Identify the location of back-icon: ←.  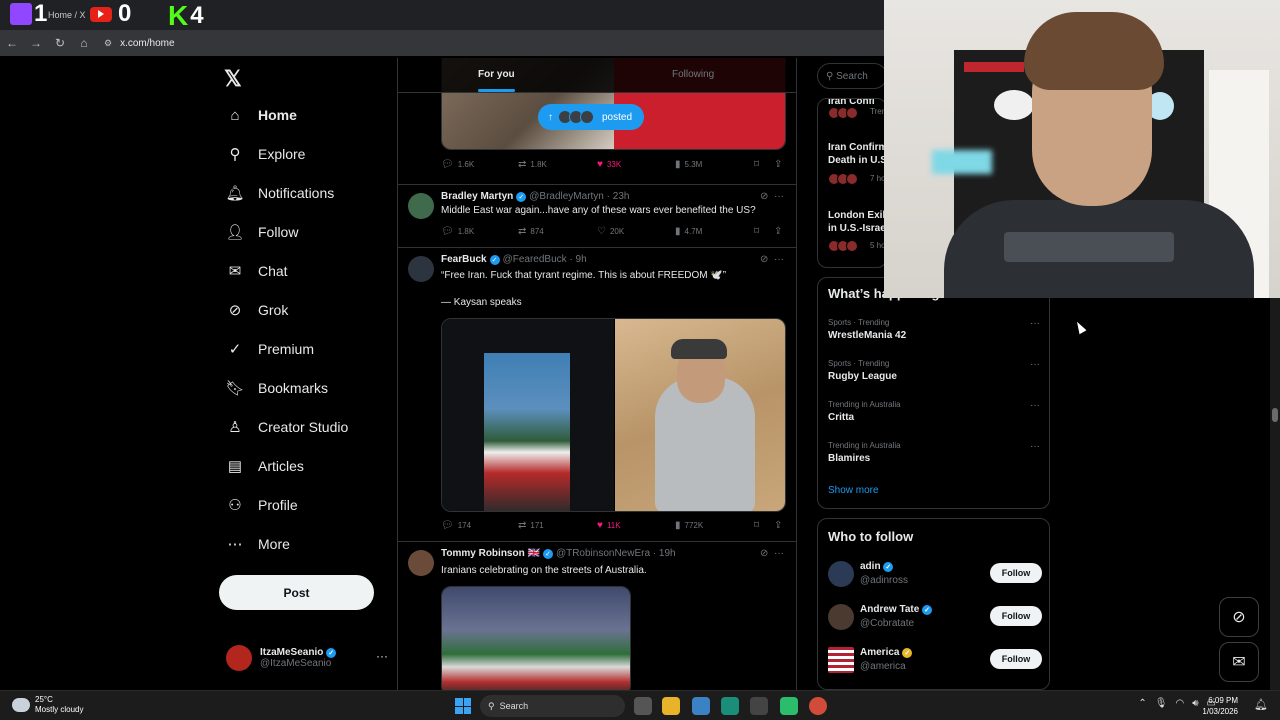
(12, 43).